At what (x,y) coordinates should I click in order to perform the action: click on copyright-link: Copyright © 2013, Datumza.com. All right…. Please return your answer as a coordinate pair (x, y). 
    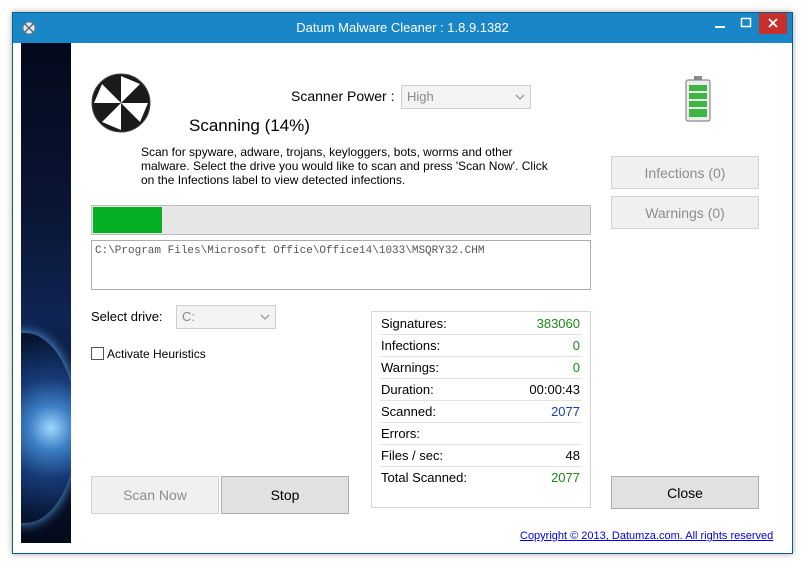
    Looking at the image, I should click on (646, 536).